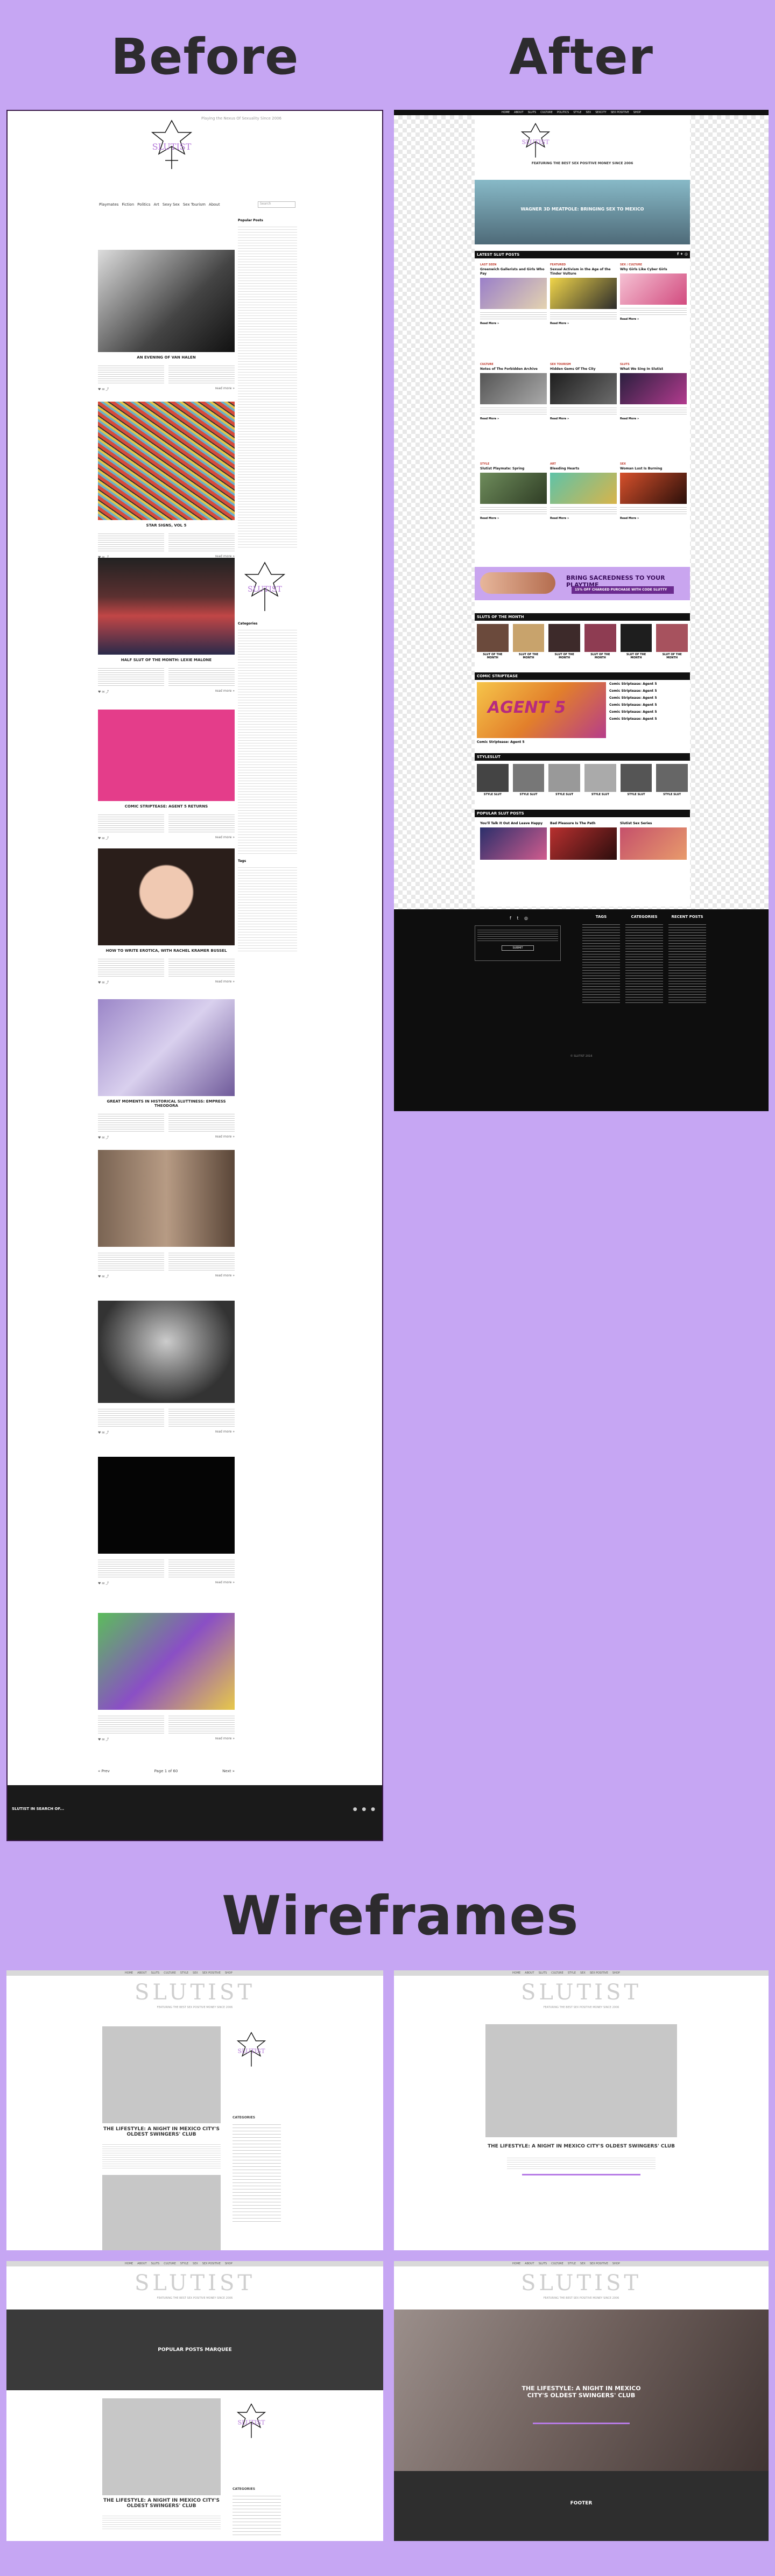  Describe the element at coordinates (620, 112) in the screenshot. I see `nav-item: SEX POSITIVE` at that location.